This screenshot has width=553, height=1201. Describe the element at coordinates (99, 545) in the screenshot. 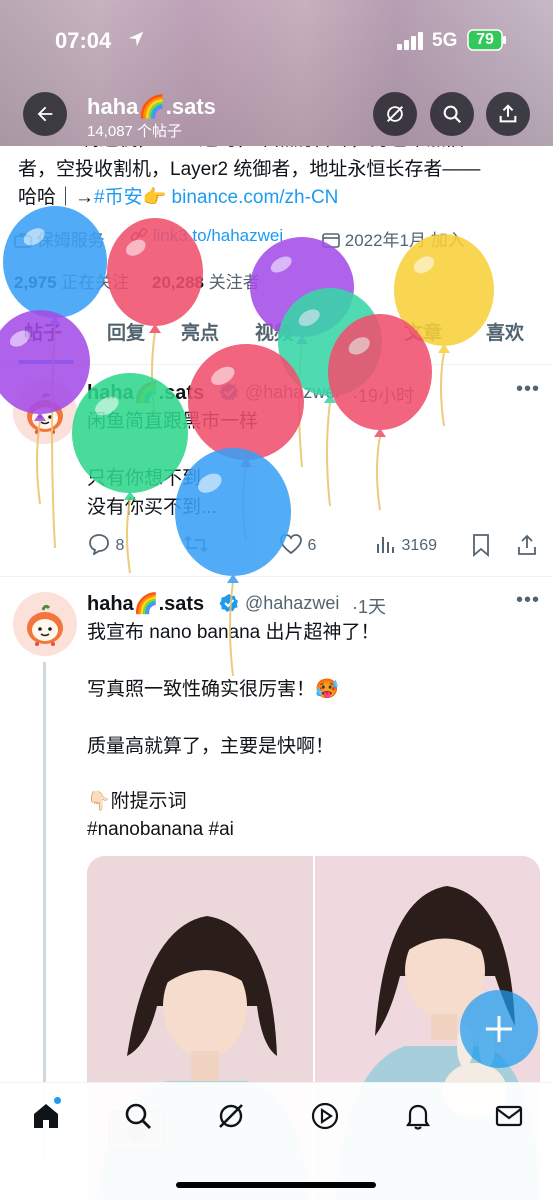

I see `reply-icon` at that location.